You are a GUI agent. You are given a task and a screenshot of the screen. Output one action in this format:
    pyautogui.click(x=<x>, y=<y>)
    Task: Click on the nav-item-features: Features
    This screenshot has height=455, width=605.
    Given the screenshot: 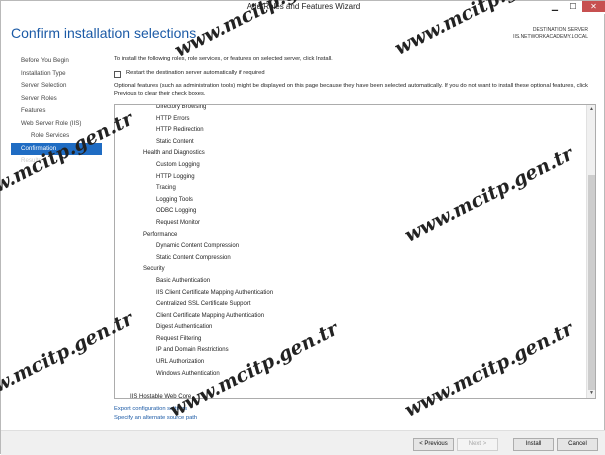 What is the action you would take?
    pyautogui.click(x=56, y=111)
    